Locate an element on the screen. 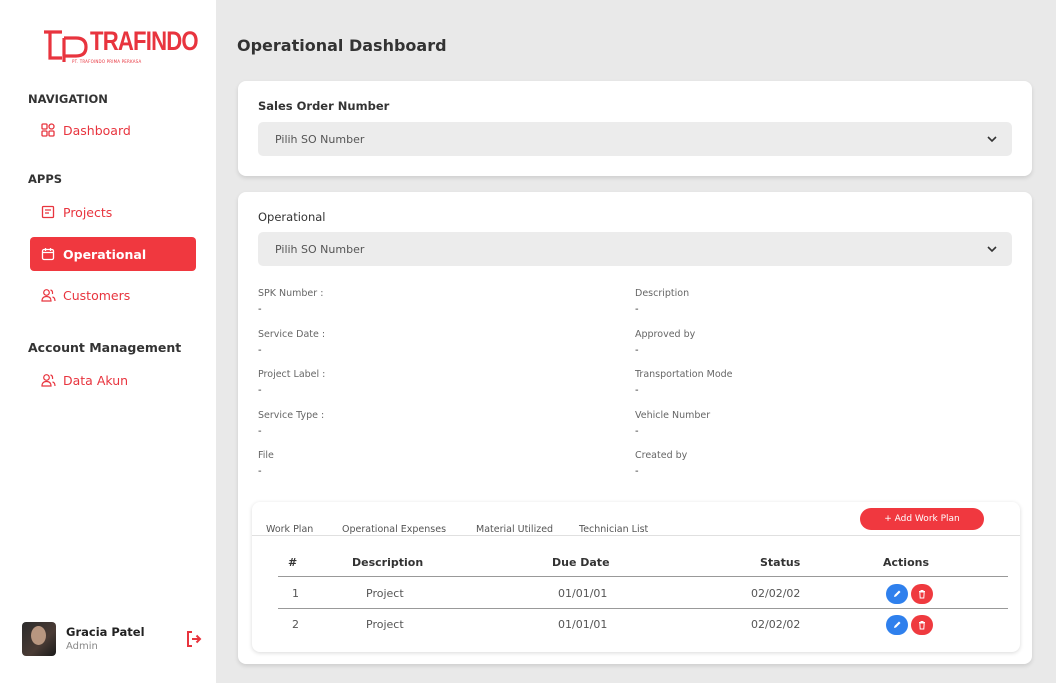  user-name: Gracia Patel is located at coordinates (105, 632).